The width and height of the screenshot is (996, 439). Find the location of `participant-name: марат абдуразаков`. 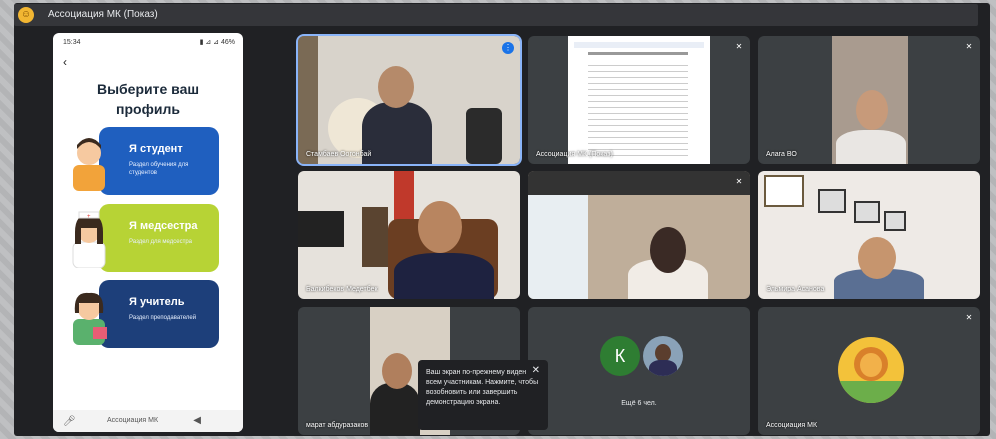

participant-name: марат абдуразаков is located at coordinates (337, 425).